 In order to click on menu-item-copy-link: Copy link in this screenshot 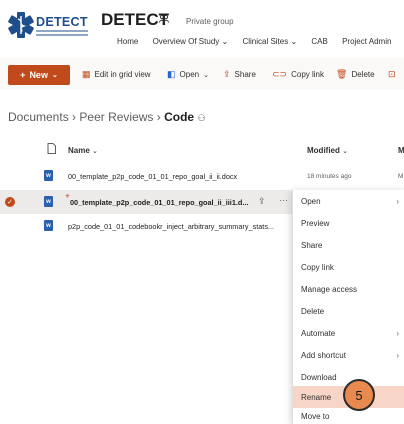, I will do `click(348, 267)`.